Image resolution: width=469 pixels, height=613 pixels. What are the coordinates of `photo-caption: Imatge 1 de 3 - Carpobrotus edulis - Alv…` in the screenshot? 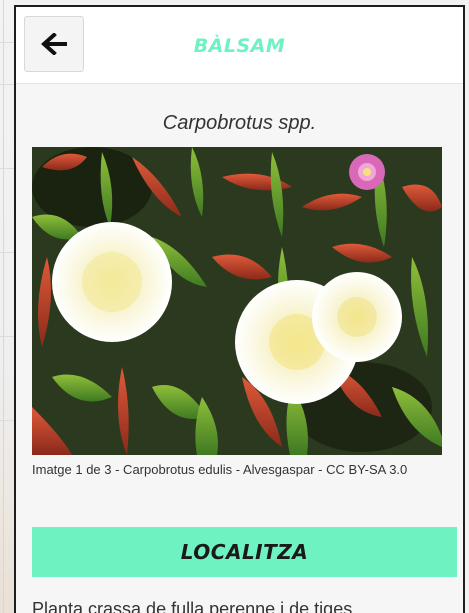 It's located at (220, 469).